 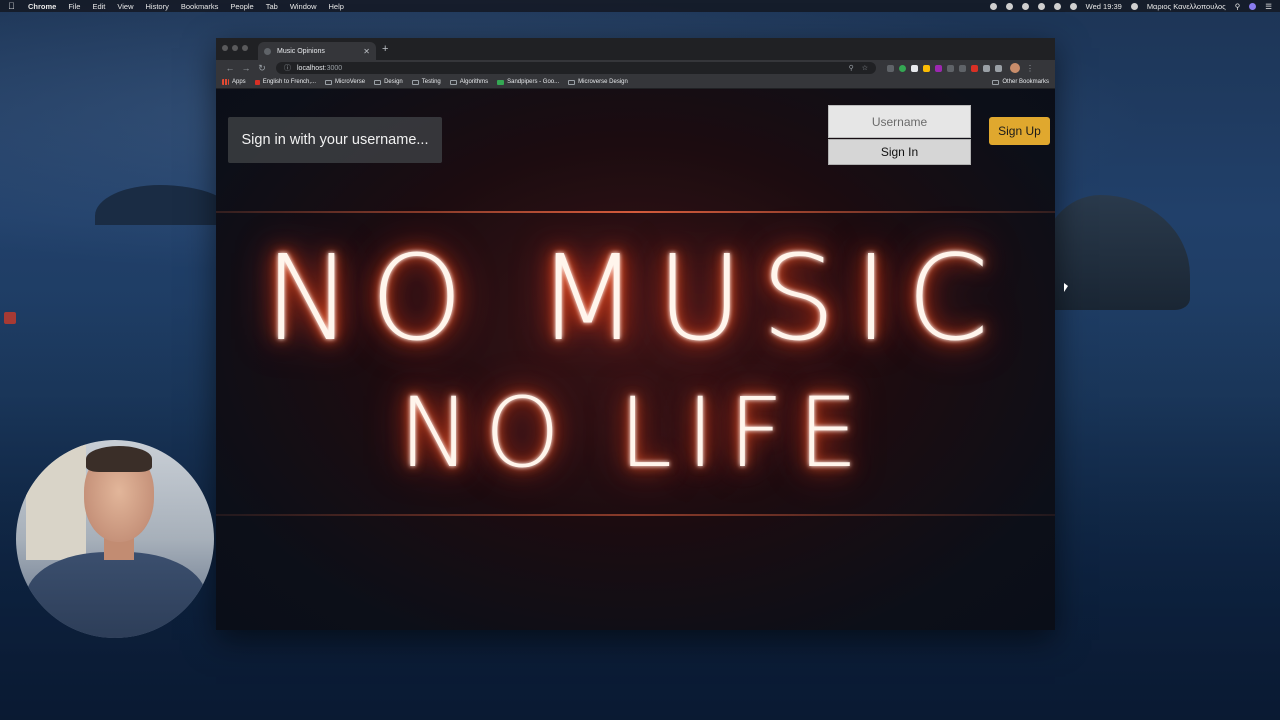 What do you see at coordinates (501, 82) in the screenshot?
I see `sheets-icon` at bounding box center [501, 82].